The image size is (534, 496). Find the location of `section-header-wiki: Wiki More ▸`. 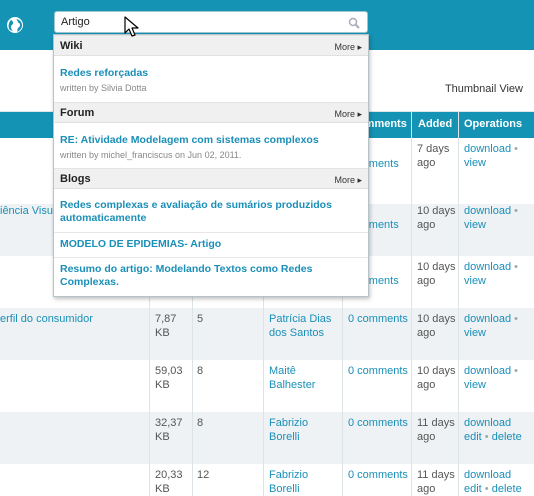

section-header-wiki: Wiki More ▸ is located at coordinates (211, 45).